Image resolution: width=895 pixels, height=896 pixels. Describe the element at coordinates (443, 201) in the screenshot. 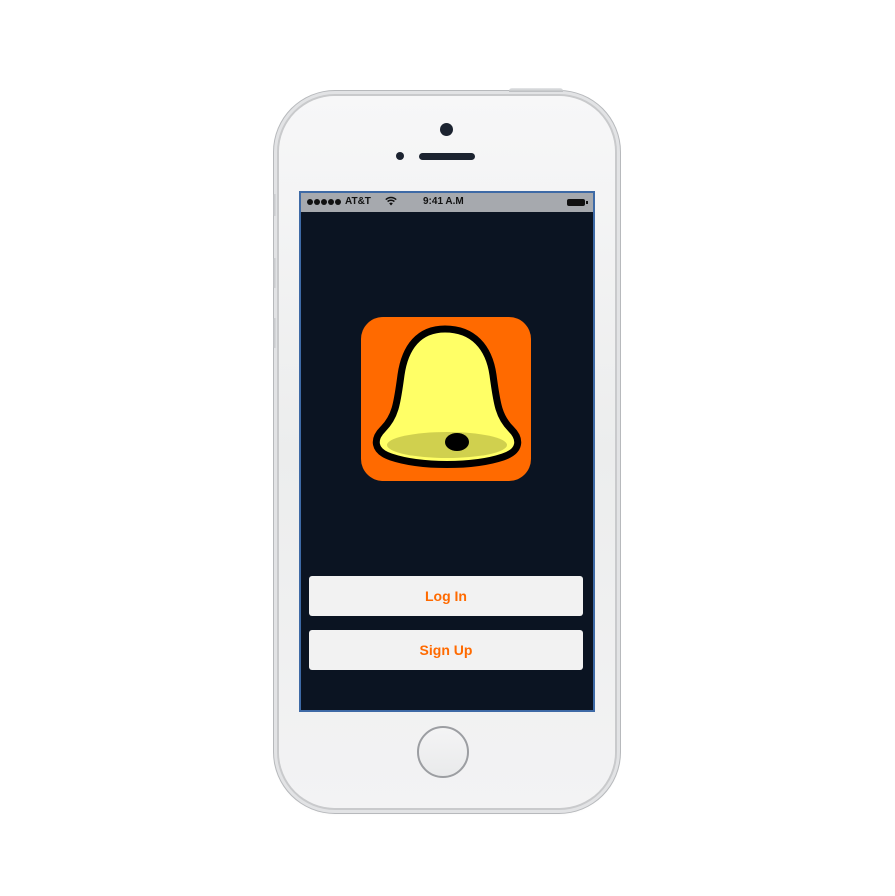

I see `status-time: 9:41 A.M` at that location.